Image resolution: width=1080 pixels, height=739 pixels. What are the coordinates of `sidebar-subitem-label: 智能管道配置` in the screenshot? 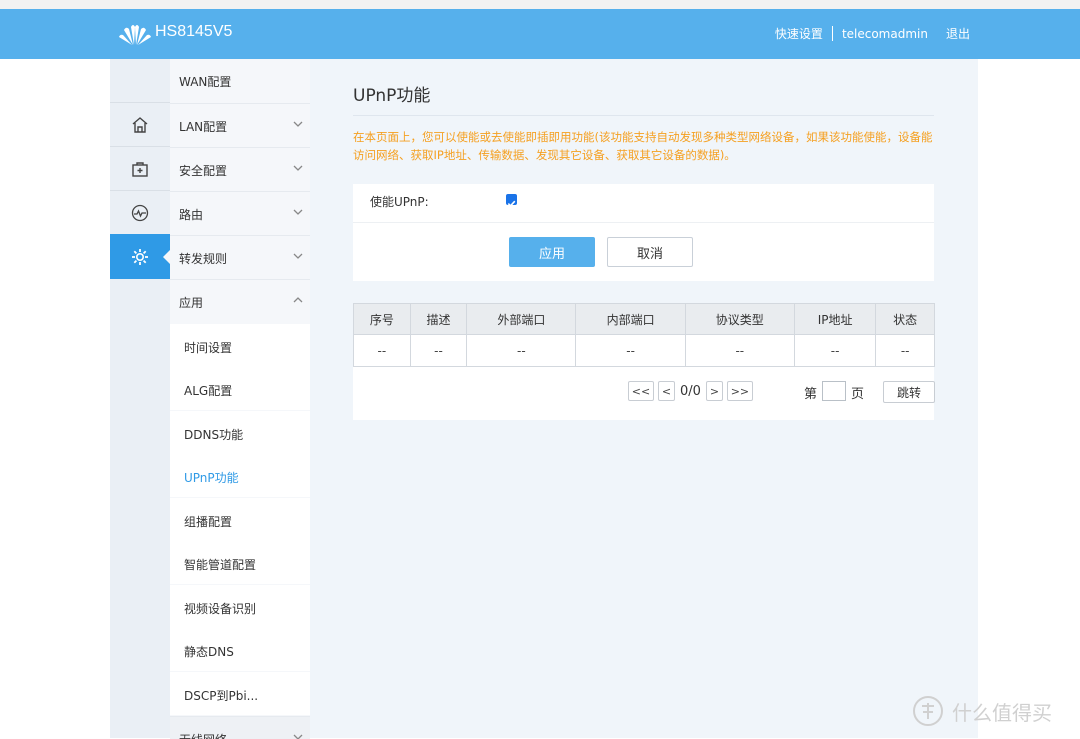 It's located at (220, 565).